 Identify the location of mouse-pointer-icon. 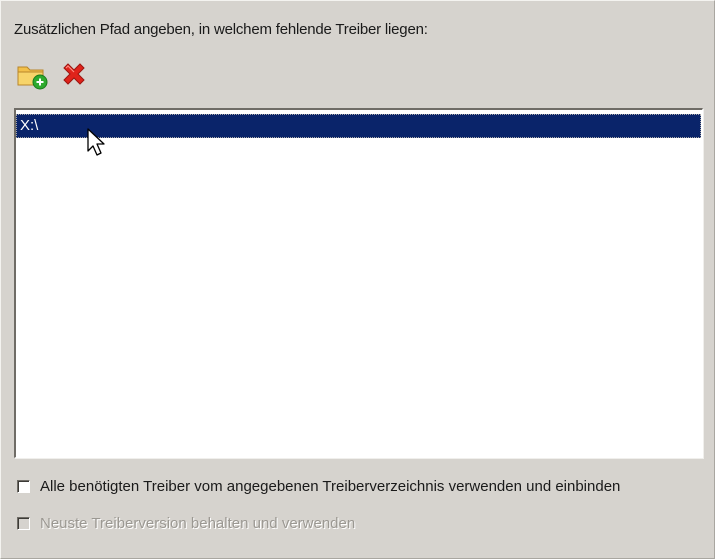
(96, 142).